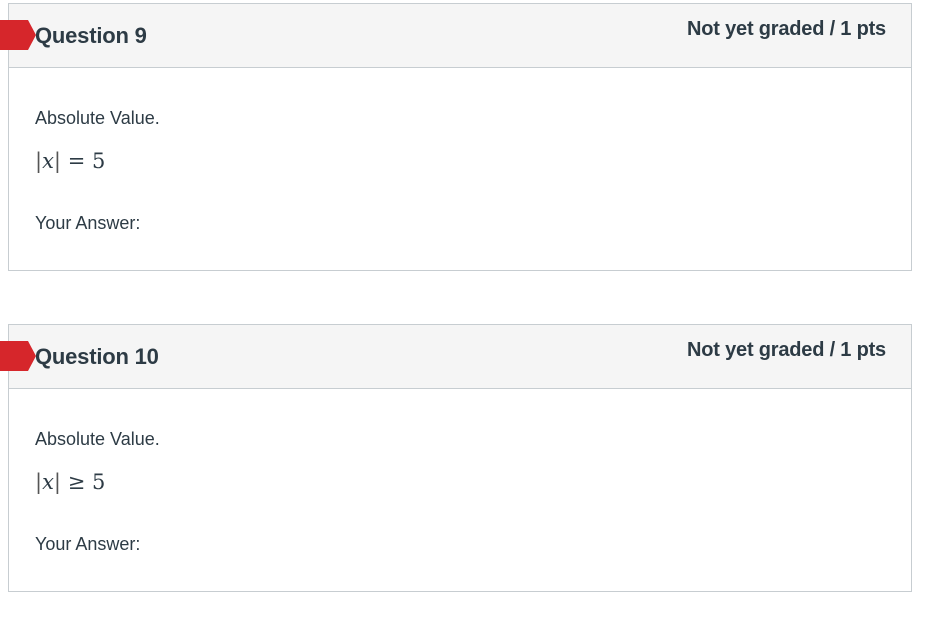 The height and width of the screenshot is (621, 946). I want to click on question-title: Question 9, so click(91, 35).